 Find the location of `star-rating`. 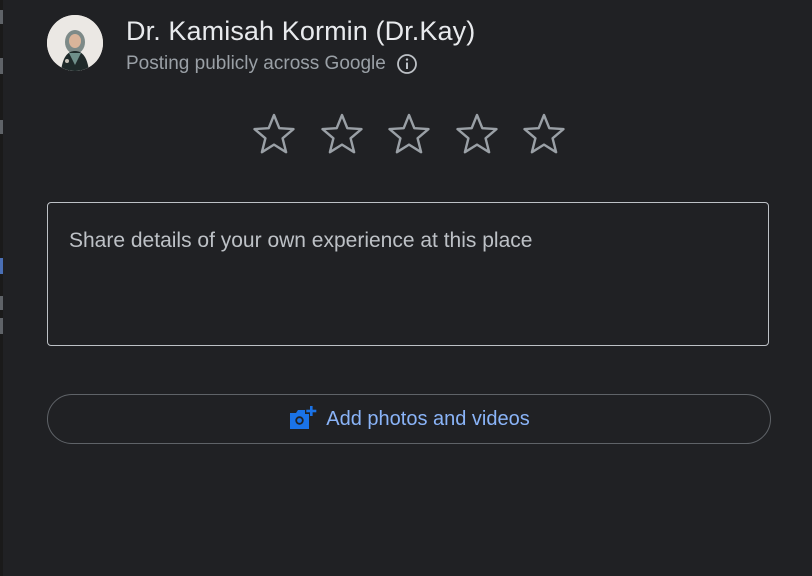

star-rating is located at coordinates (409, 134).